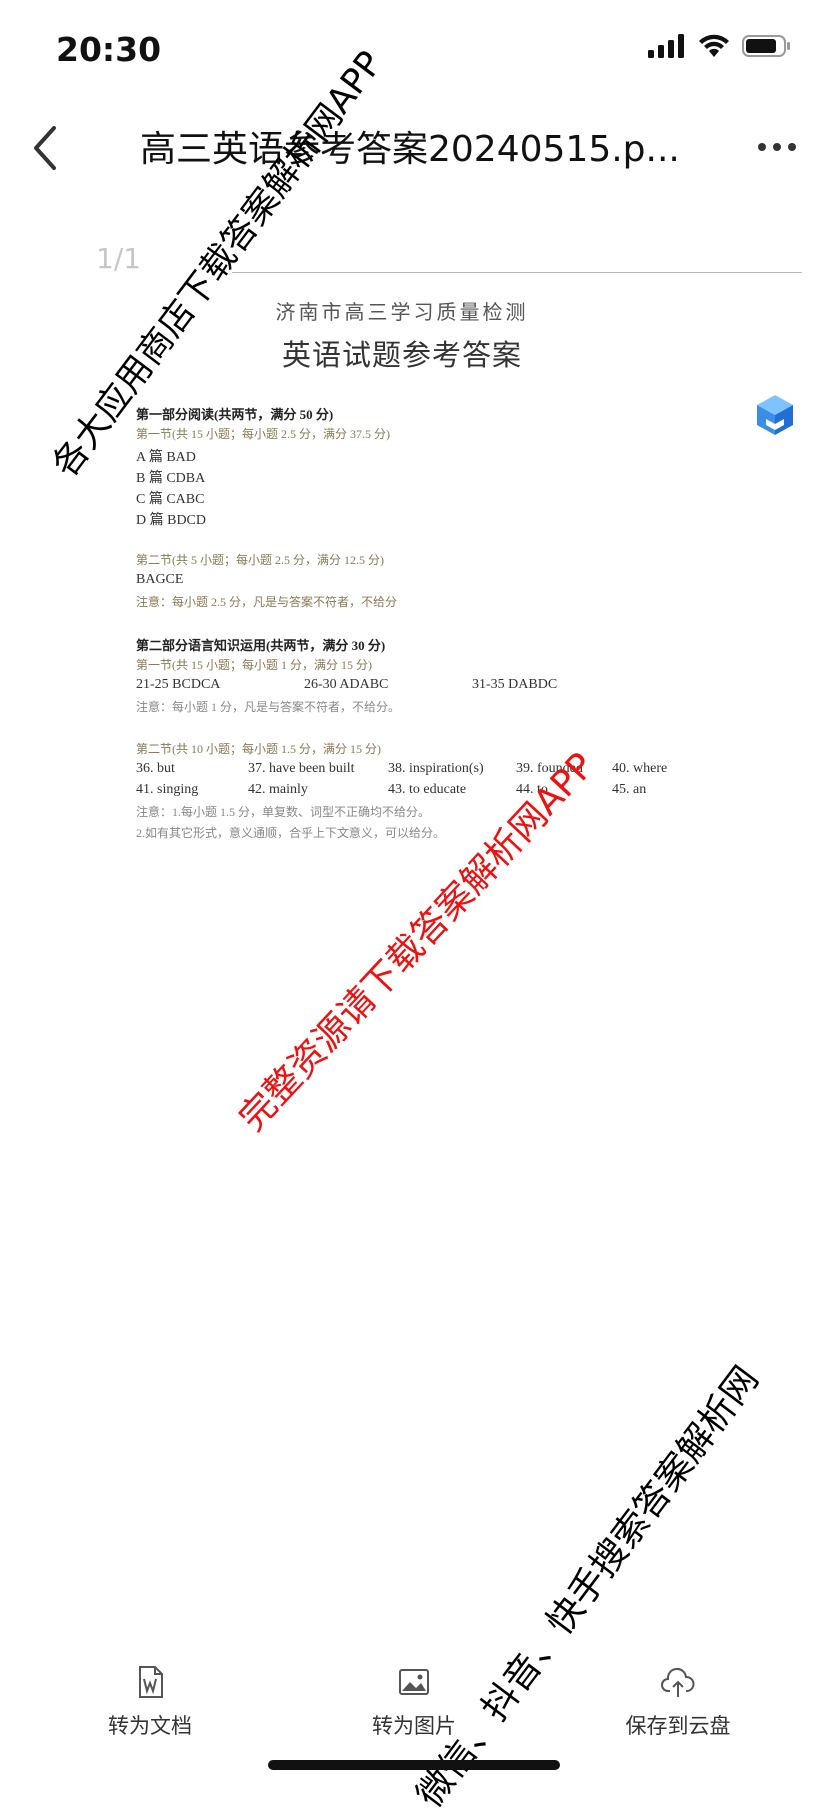 This screenshot has width=828, height=1816. Describe the element at coordinates (46, 148) in the screenshot. I see `back-arrow-icon` at that location.